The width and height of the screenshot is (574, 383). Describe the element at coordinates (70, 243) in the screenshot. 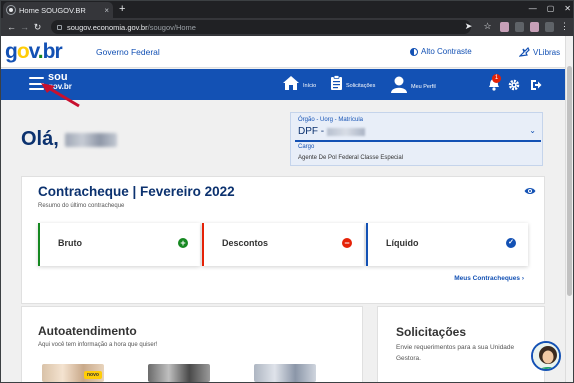

I see `bruto-label: Bruto` at that location.